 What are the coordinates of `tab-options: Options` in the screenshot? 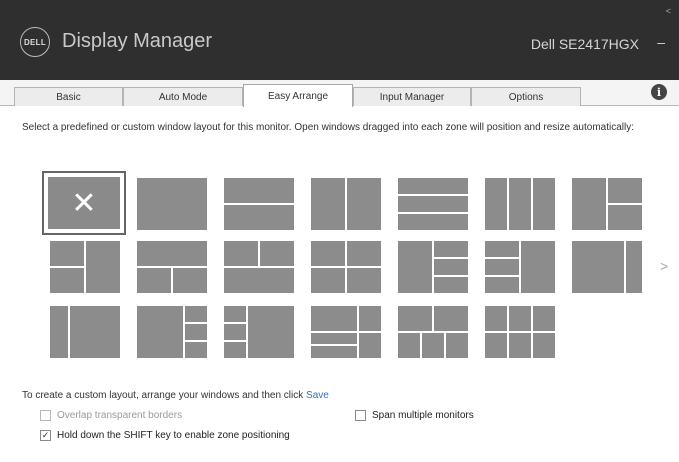 It's located at (526, 96).